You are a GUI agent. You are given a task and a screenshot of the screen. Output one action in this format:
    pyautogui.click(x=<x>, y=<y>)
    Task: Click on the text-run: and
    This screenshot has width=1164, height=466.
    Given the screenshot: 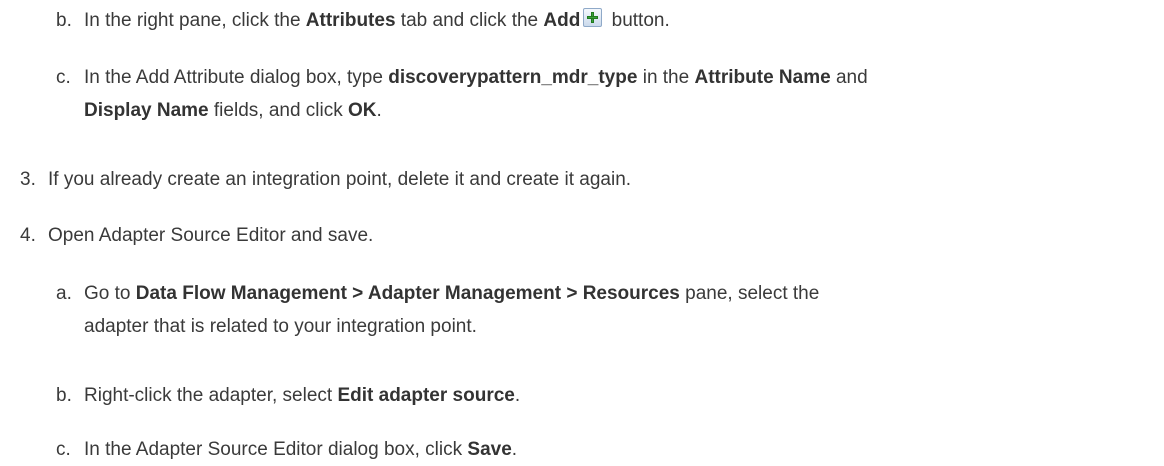 What is the action you would take?
    pyautogui.click(x=849, y=77)
    